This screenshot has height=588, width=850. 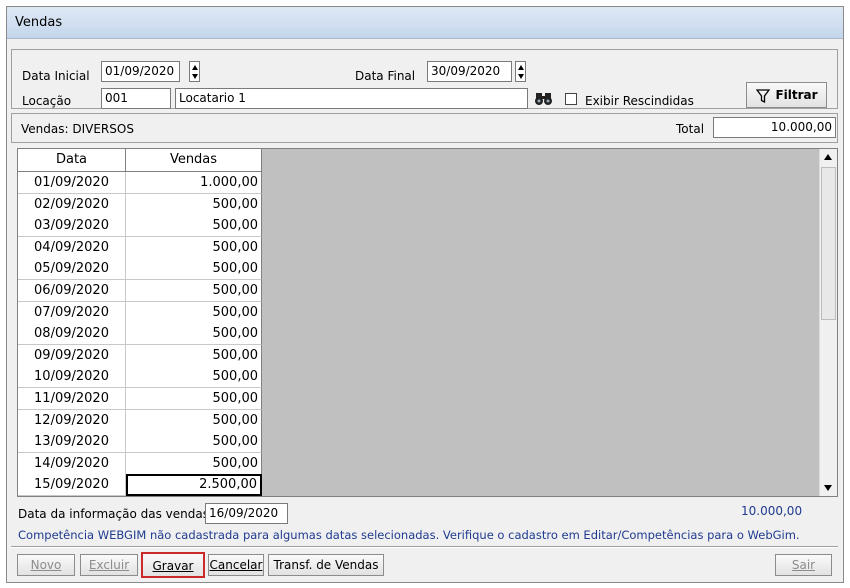 What do you see at coordinates (774, 127) in the screenshot?
I see `total-field: 10.000,00` at bounding box center [774, 127].